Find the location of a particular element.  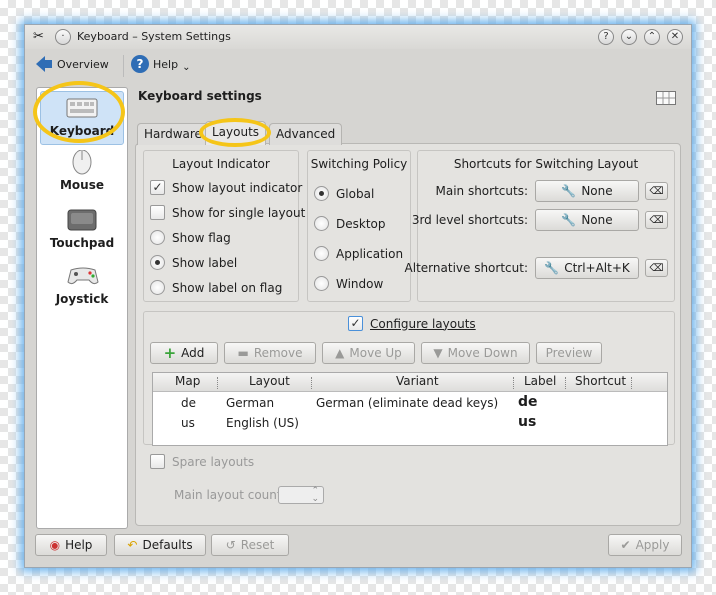

move-up-label: Move Up is located at coordinates (375, 353).